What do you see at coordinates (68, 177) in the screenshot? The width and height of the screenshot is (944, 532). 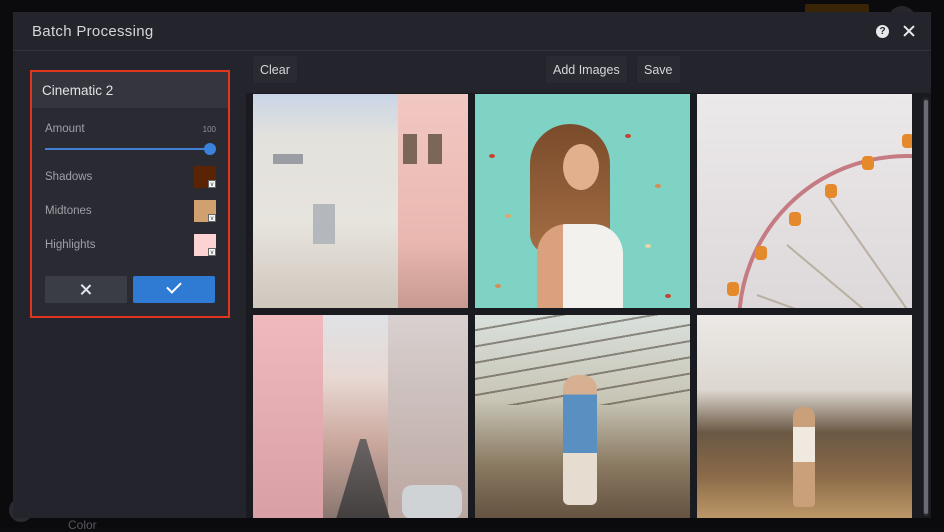 I see `shadows-label: Shadows` at bounding box center [68, 177].